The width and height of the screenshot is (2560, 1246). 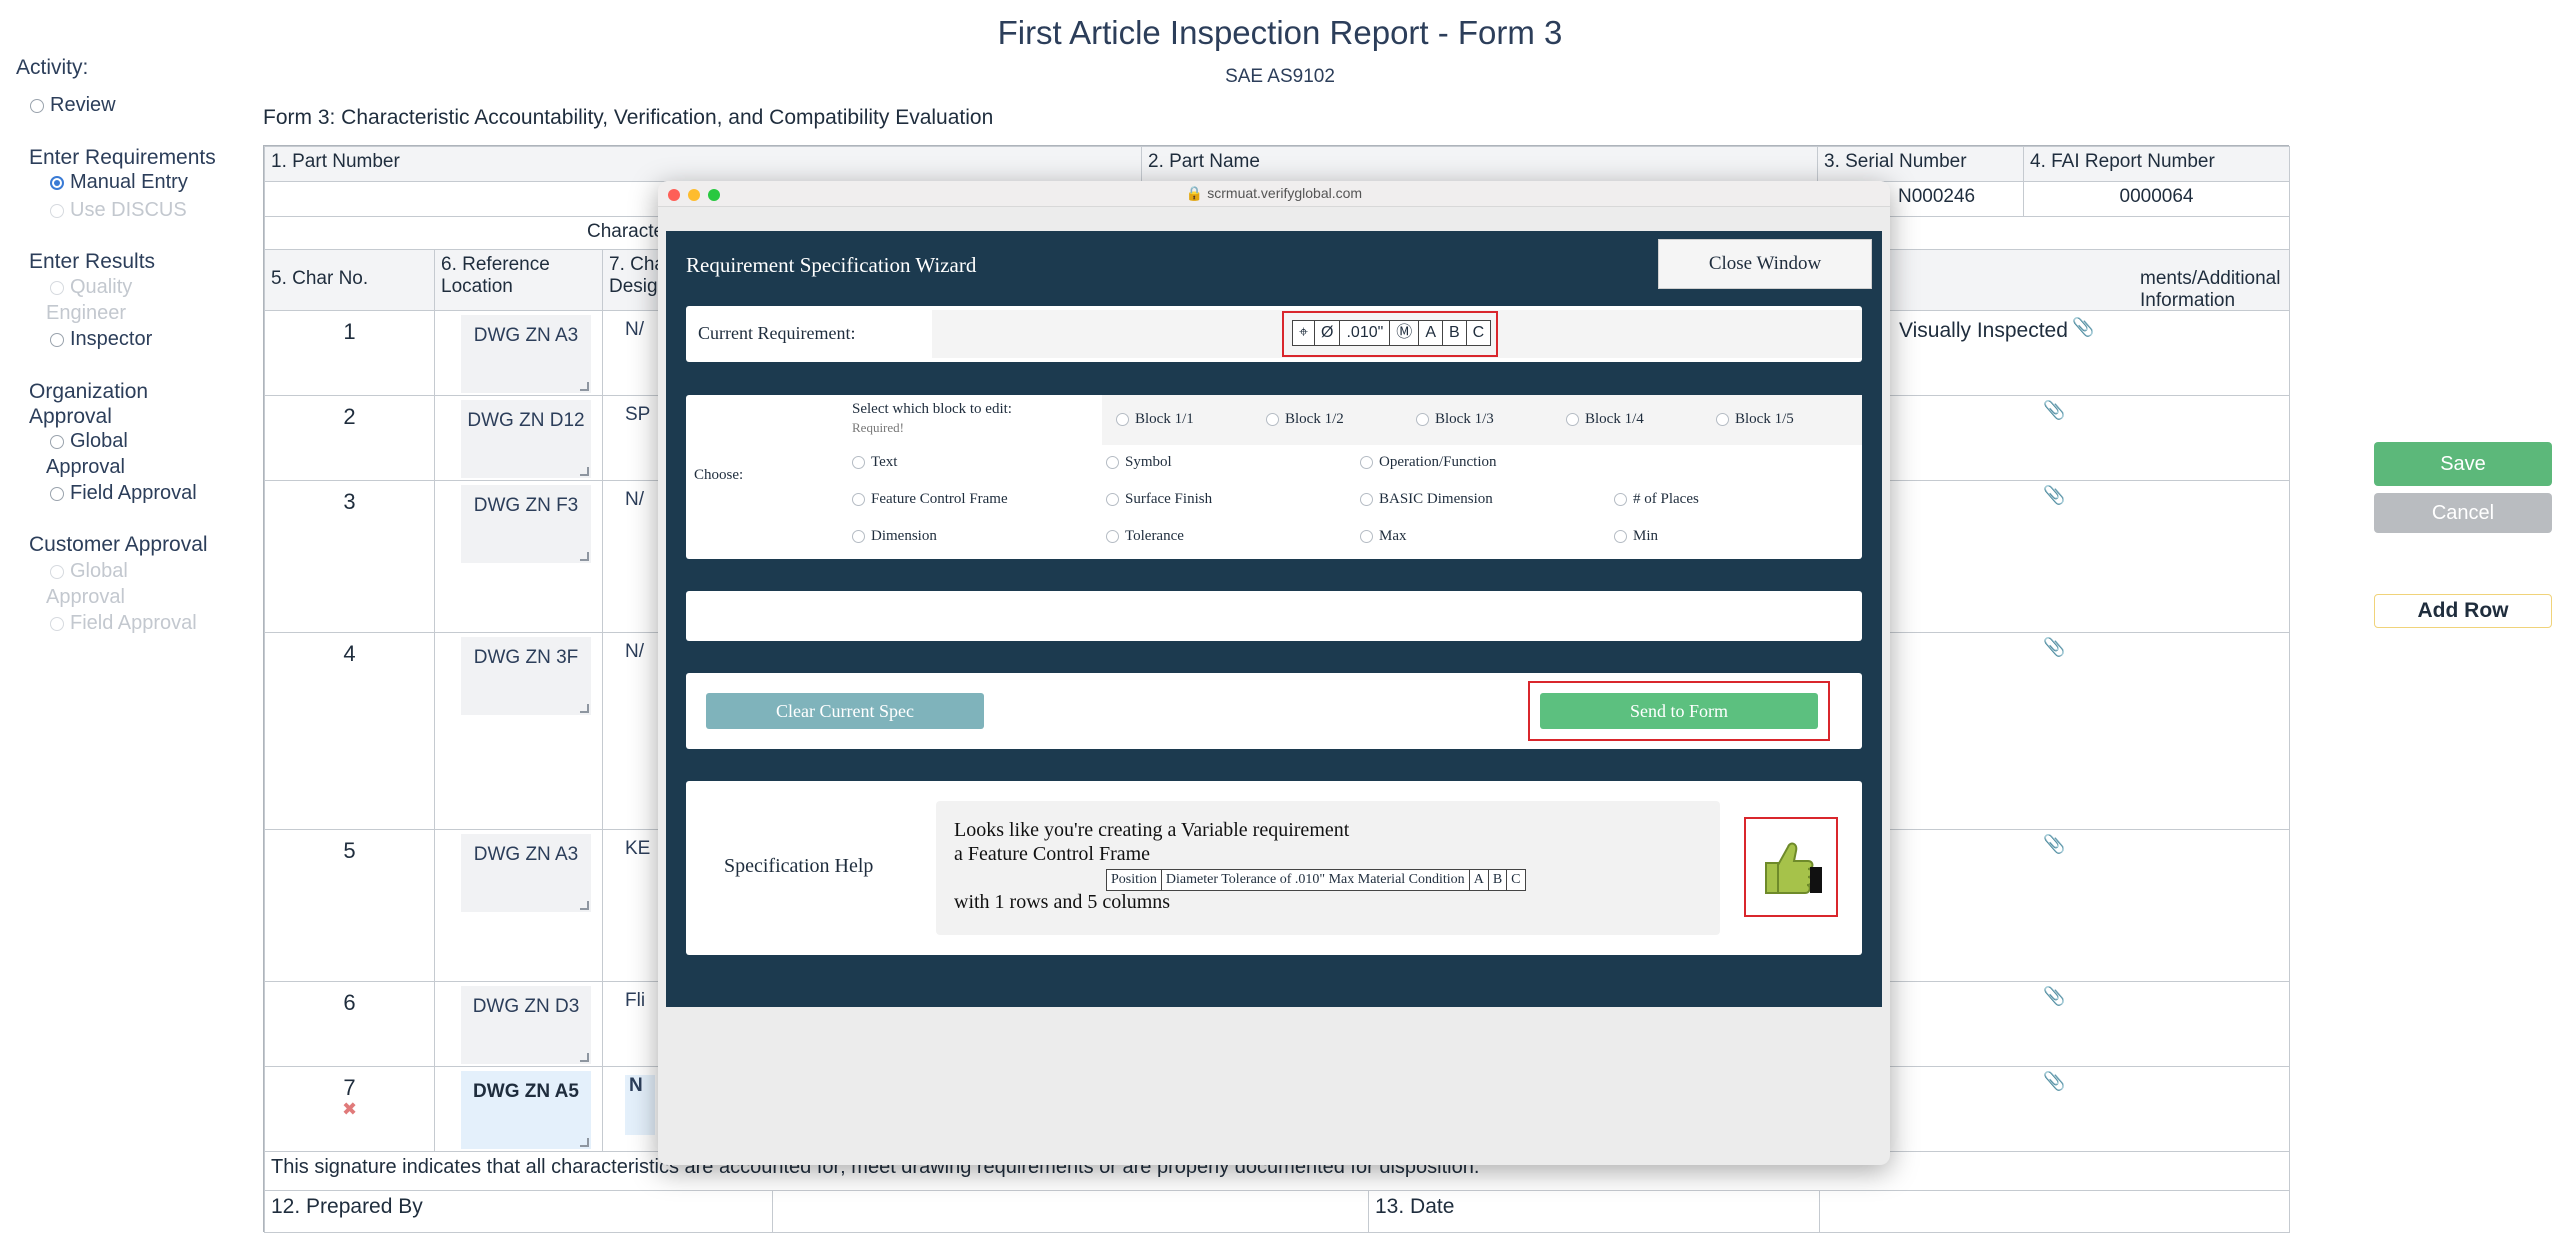 What do you see at coordinates (2463, 611) in the screenshot?
I see `add-row-button: Add Row` at bounding box center [2463, 611].